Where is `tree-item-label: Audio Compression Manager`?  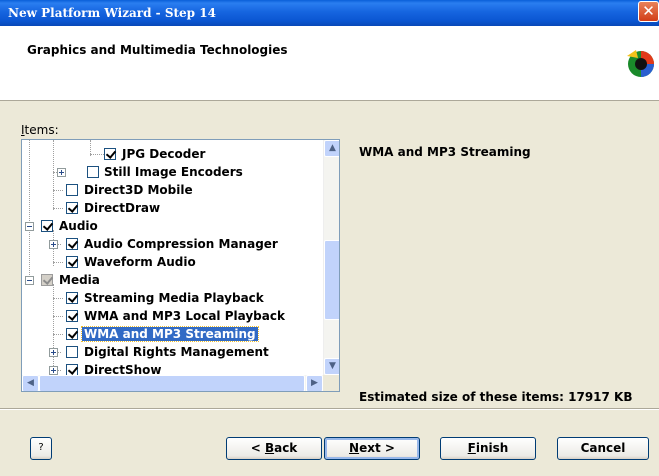 tree-item-label: Audio Compression Manager is located at coordinates (181, 244).